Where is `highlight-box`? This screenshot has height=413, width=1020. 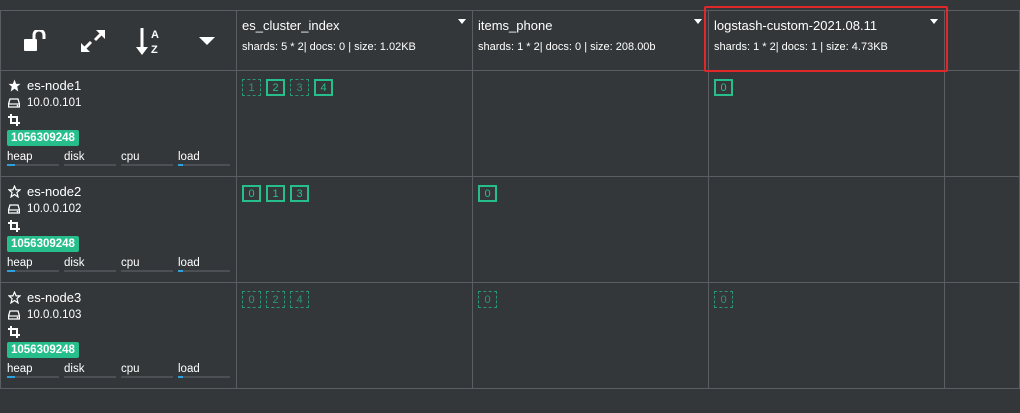 highlight-box is located at coordinates (826, 39).